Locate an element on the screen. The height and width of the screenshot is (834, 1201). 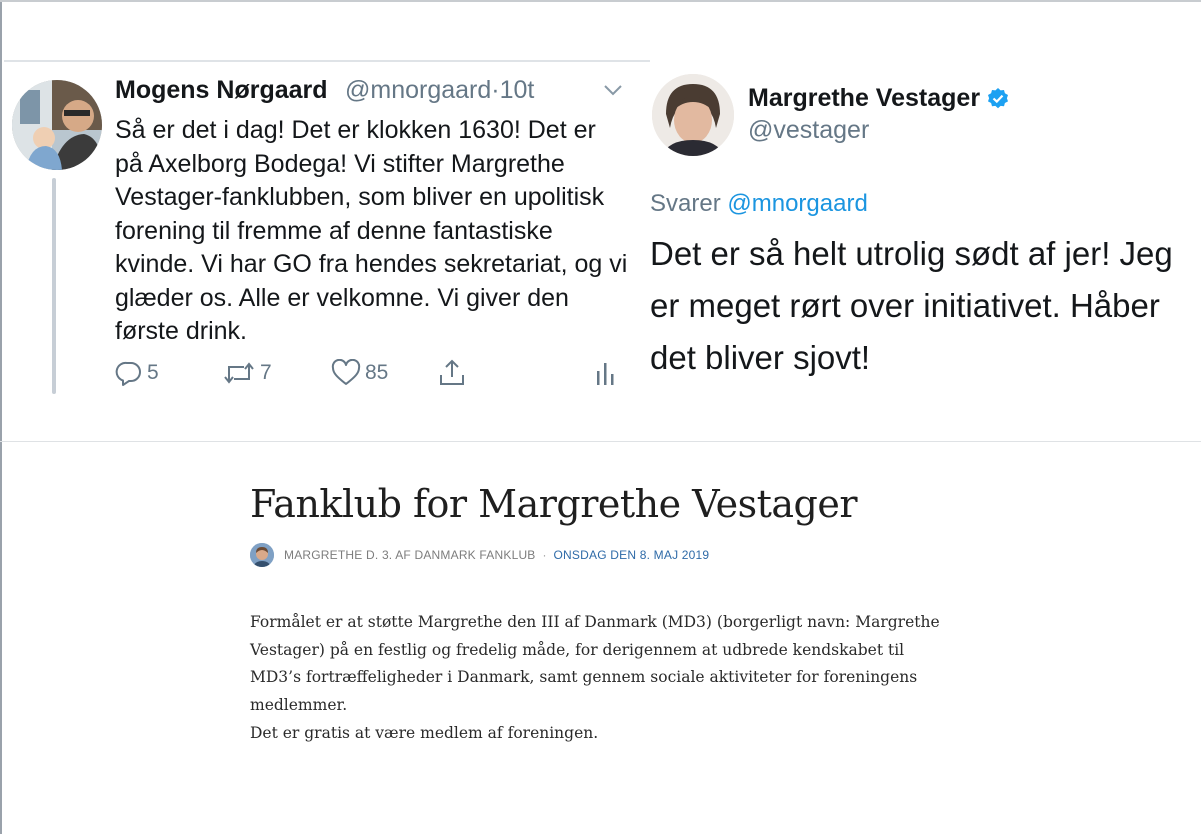
reply-count: 5 is located at coordinates (153, 372).